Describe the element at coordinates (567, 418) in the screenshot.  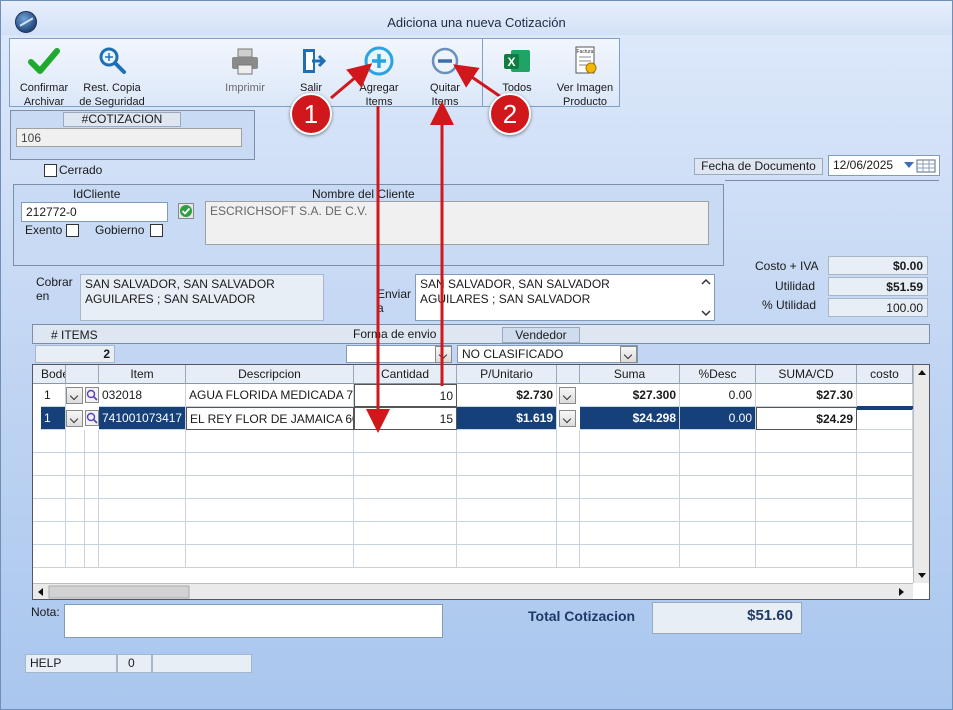
I see `row2-price-dropdown-icon` at that location.